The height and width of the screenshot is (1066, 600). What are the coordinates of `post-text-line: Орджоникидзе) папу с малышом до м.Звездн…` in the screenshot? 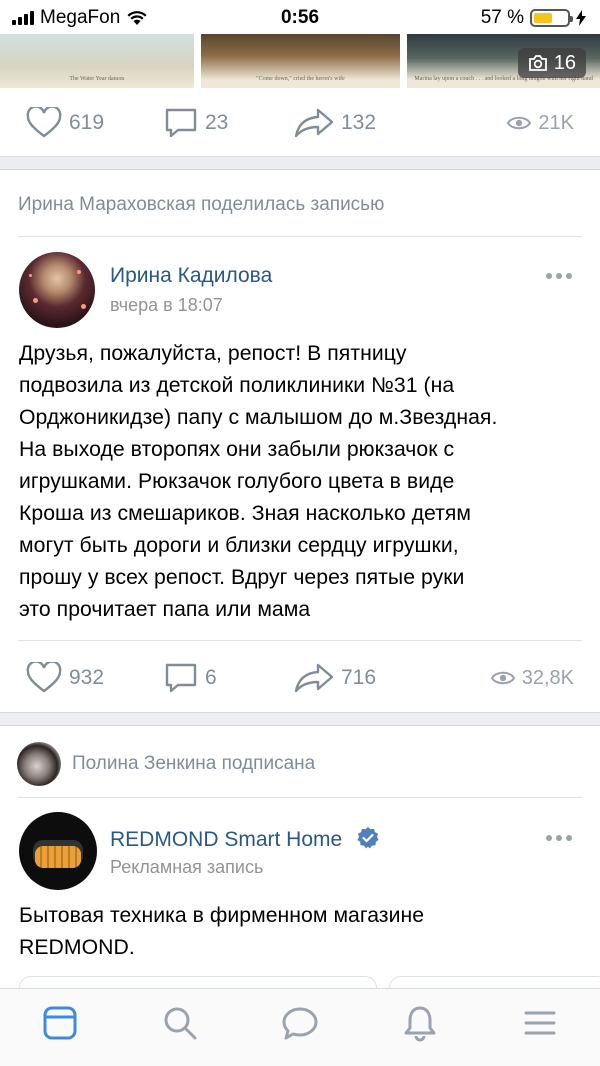 It's located at (258, 417).